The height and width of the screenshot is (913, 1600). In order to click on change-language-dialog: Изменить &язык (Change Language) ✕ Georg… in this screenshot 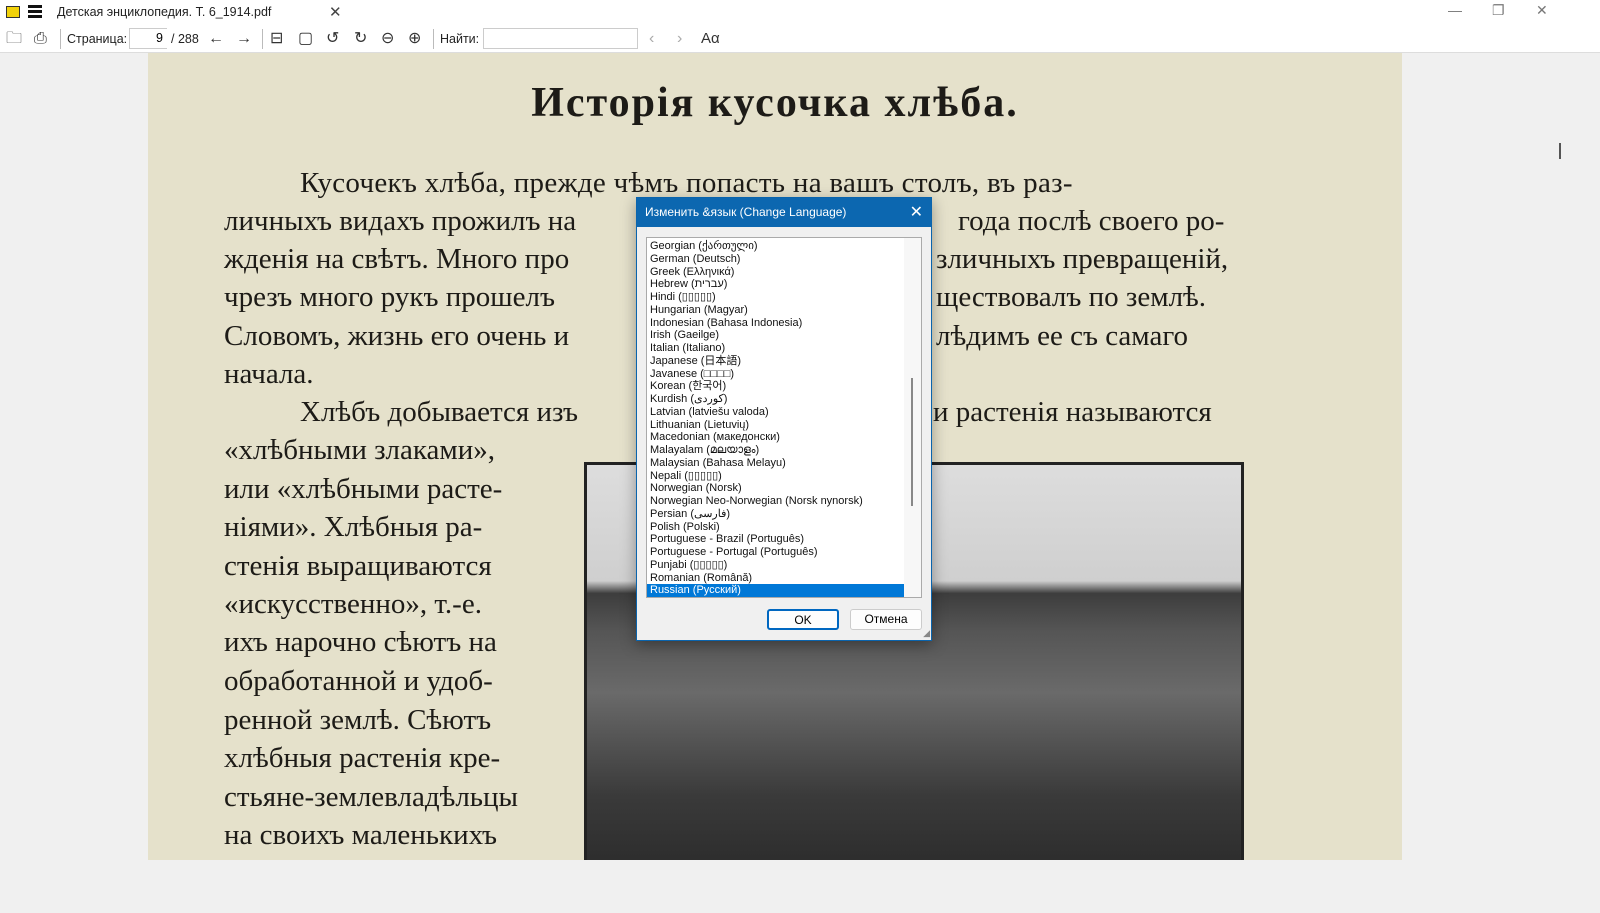, I will do `click(784, 419)`.